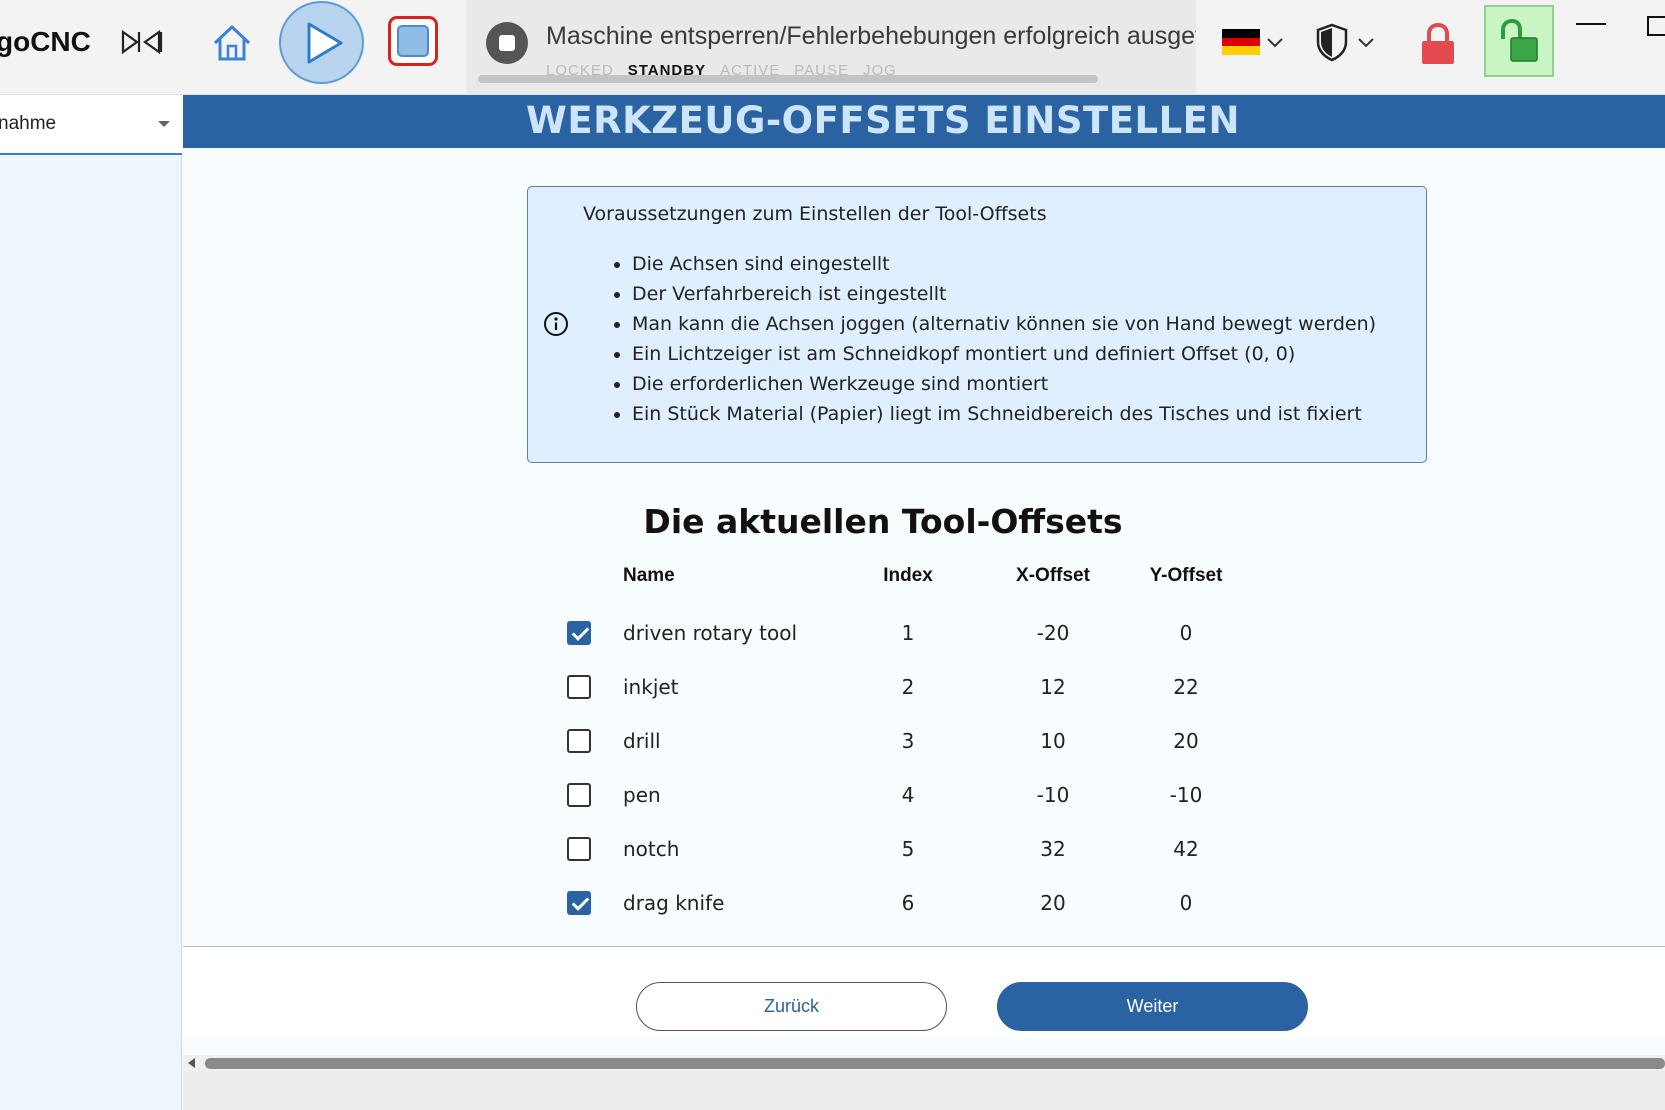 Image resolution: width=1665 pixels, height=1110 pixels. I want to click on play-icon, so click(324, 42).